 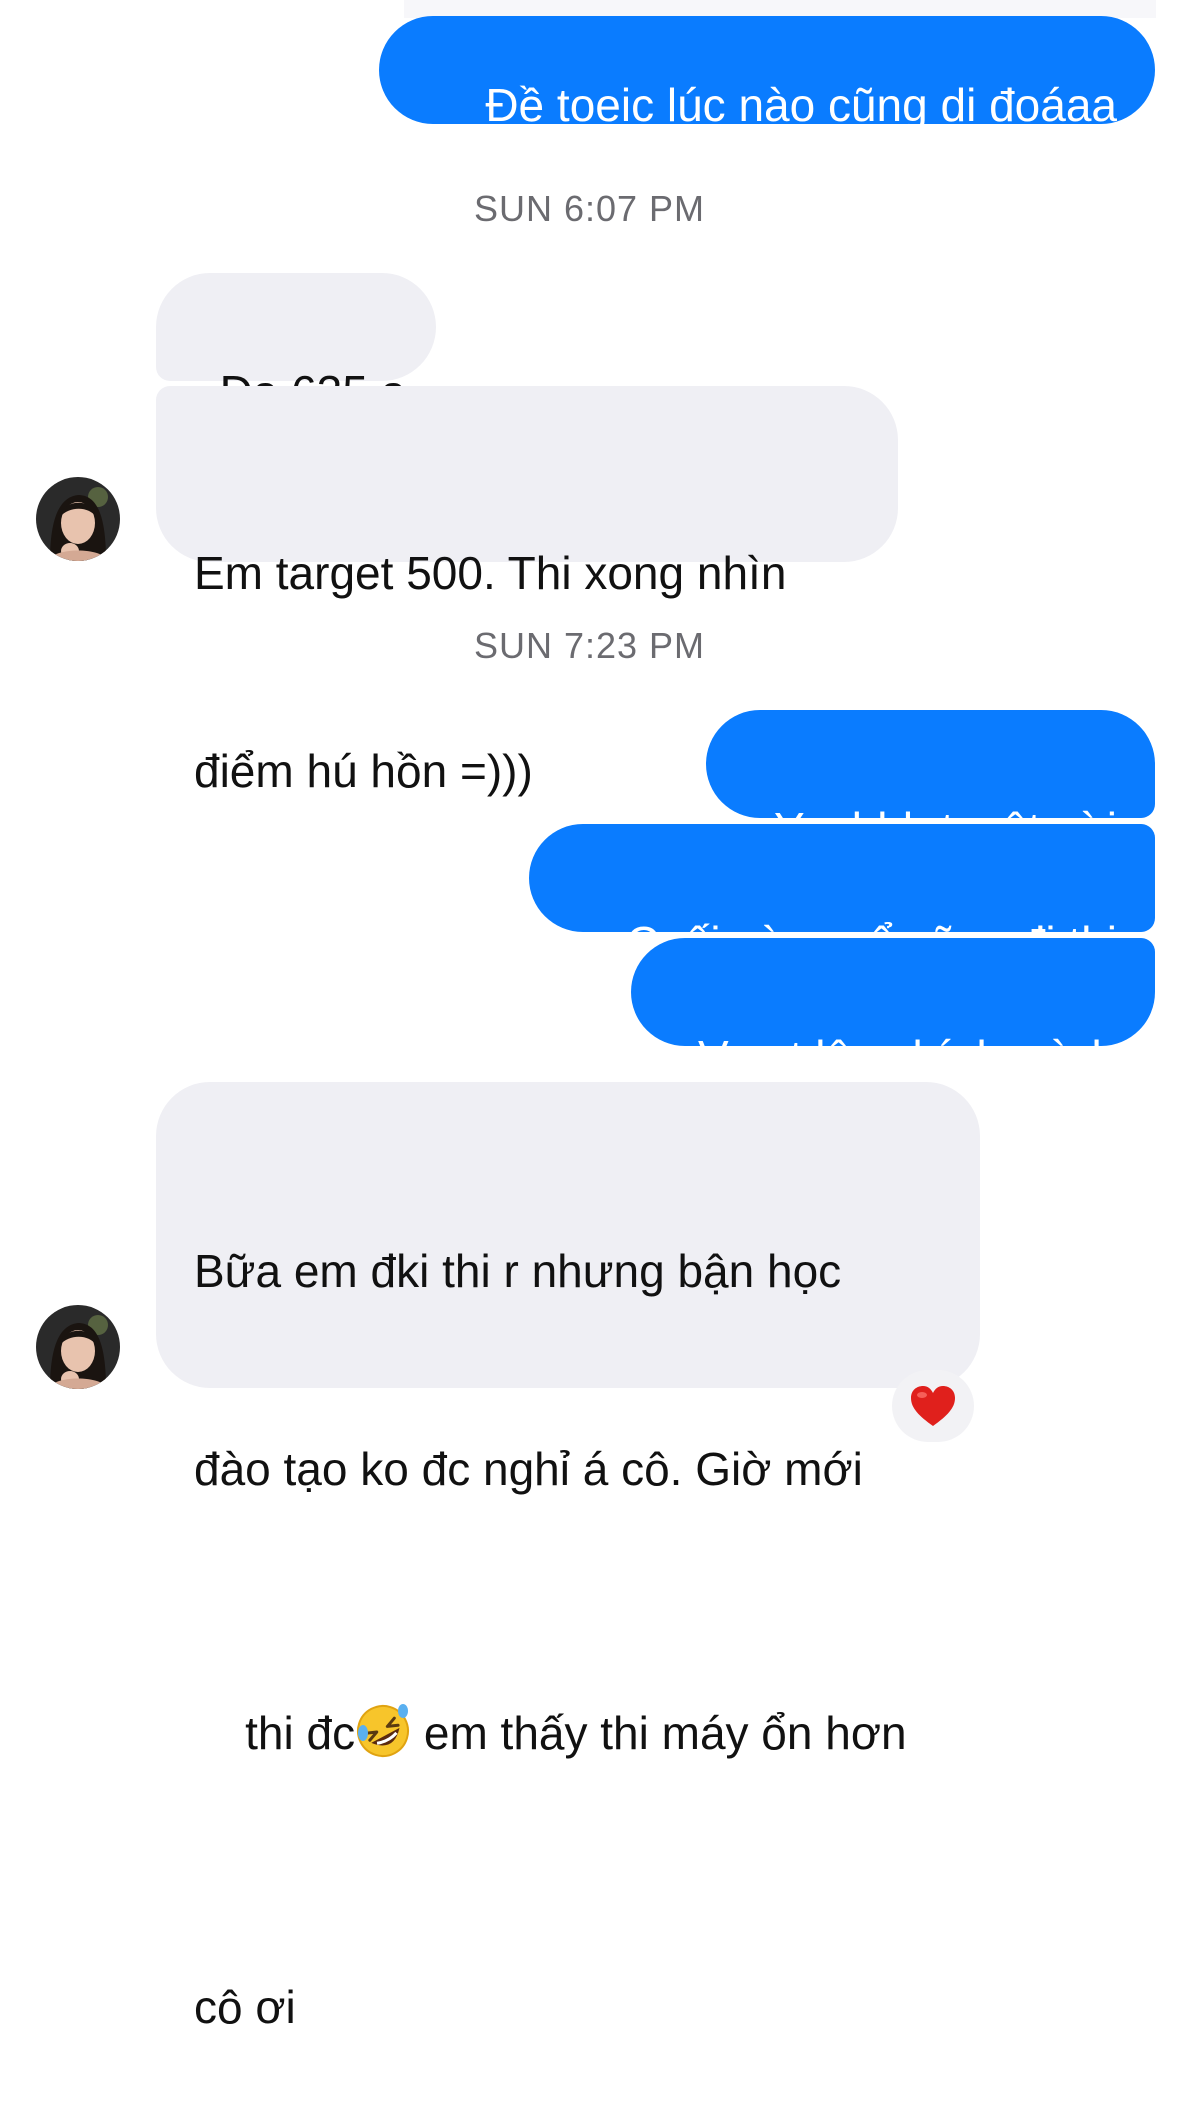 I want to click on message-text-line: Bữa em đki thi r nhưng bận học, so click(x=518, y=1271).